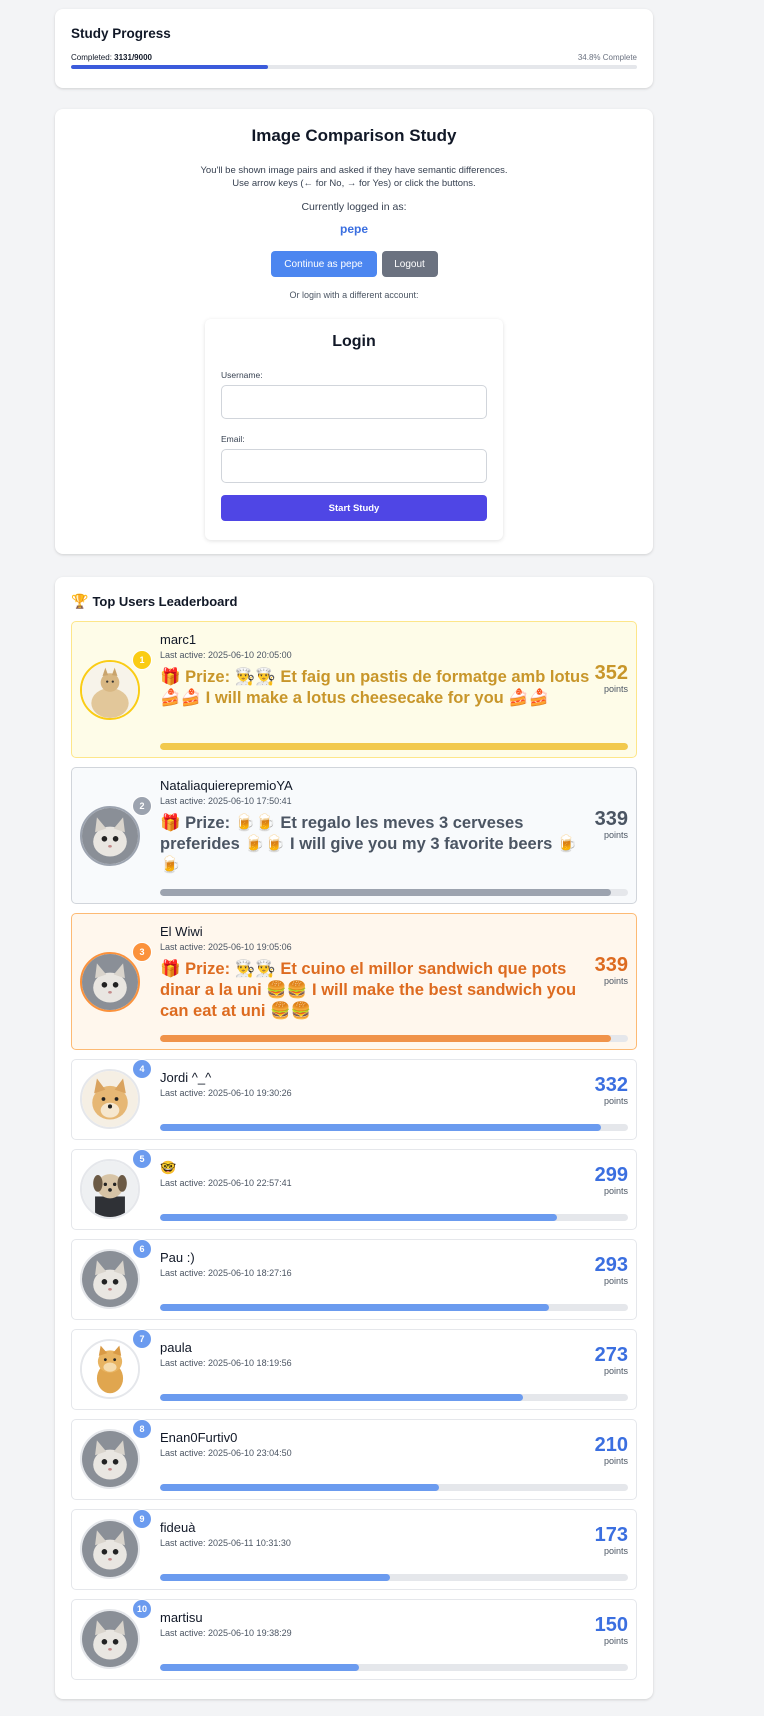 The image size is (764, 1716). Describe the element at coordinates (142, 1519) in the screenshot. I see `rank-badge: 9` at that location.